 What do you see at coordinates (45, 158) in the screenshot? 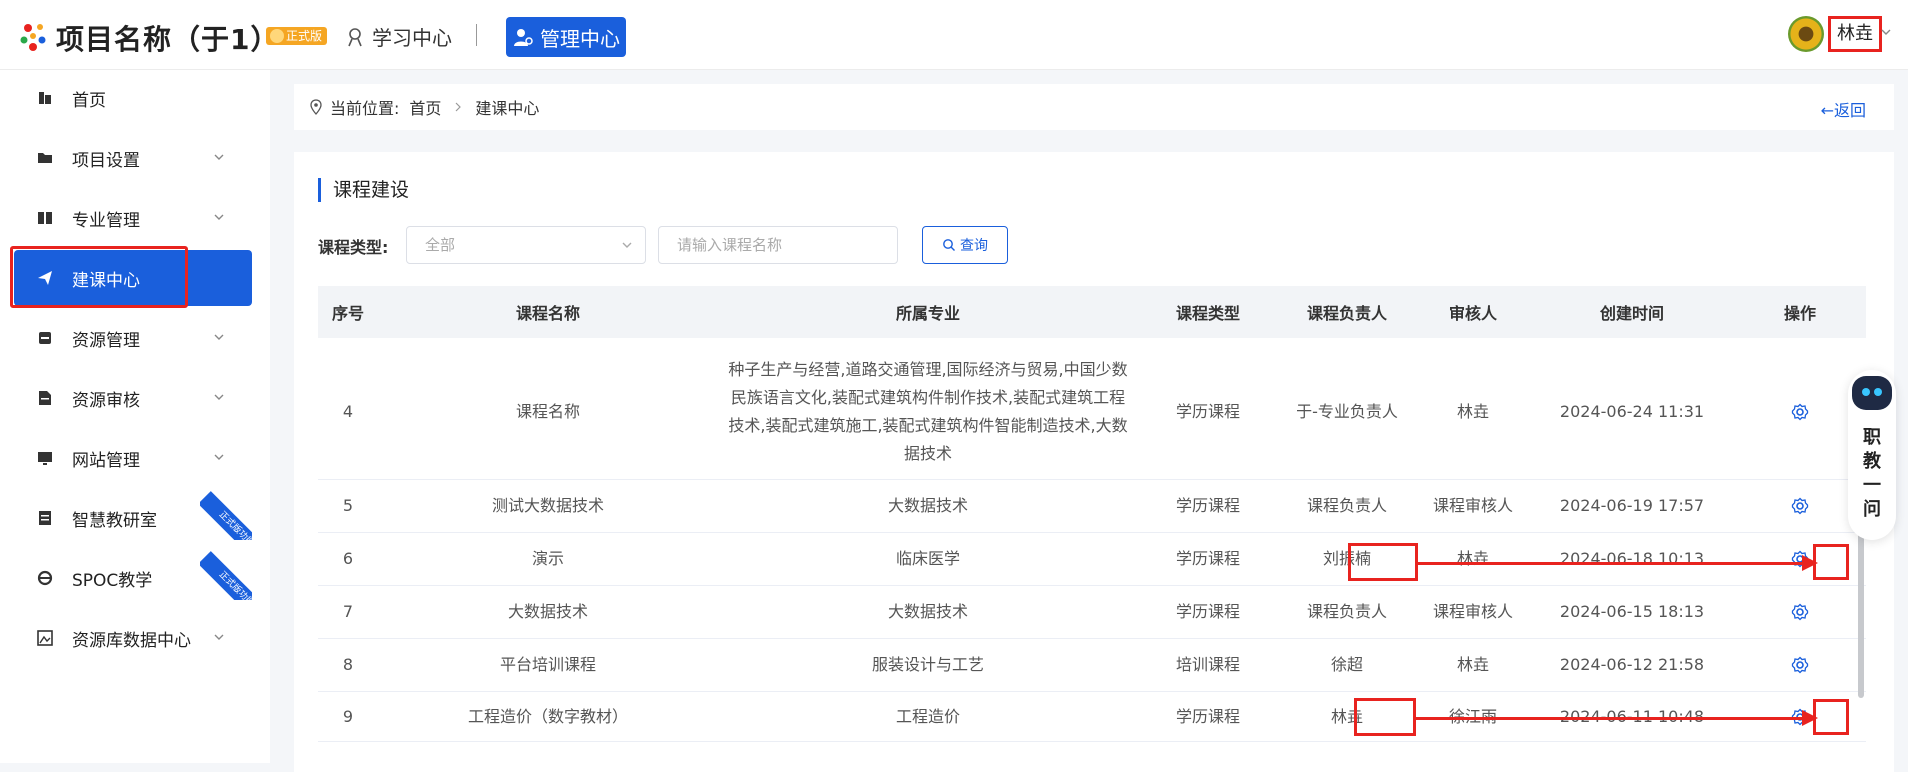
I see `folder-icon` at bounding box center [45, 158].